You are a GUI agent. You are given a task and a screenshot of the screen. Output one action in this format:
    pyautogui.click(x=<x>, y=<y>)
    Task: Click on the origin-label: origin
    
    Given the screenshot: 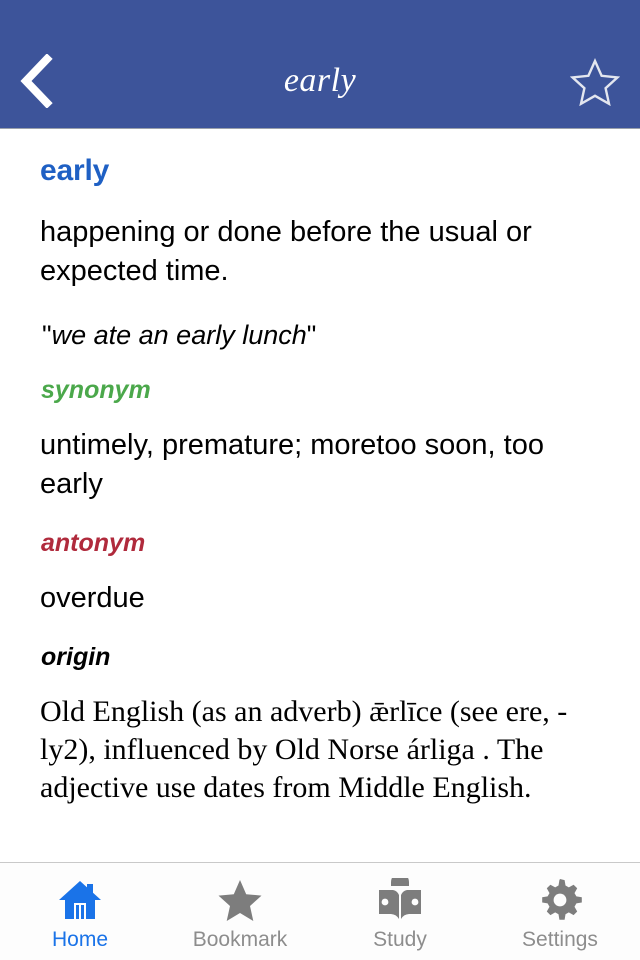 What is the action you would take?
    pyautogui.click(x=76, y=657)
    